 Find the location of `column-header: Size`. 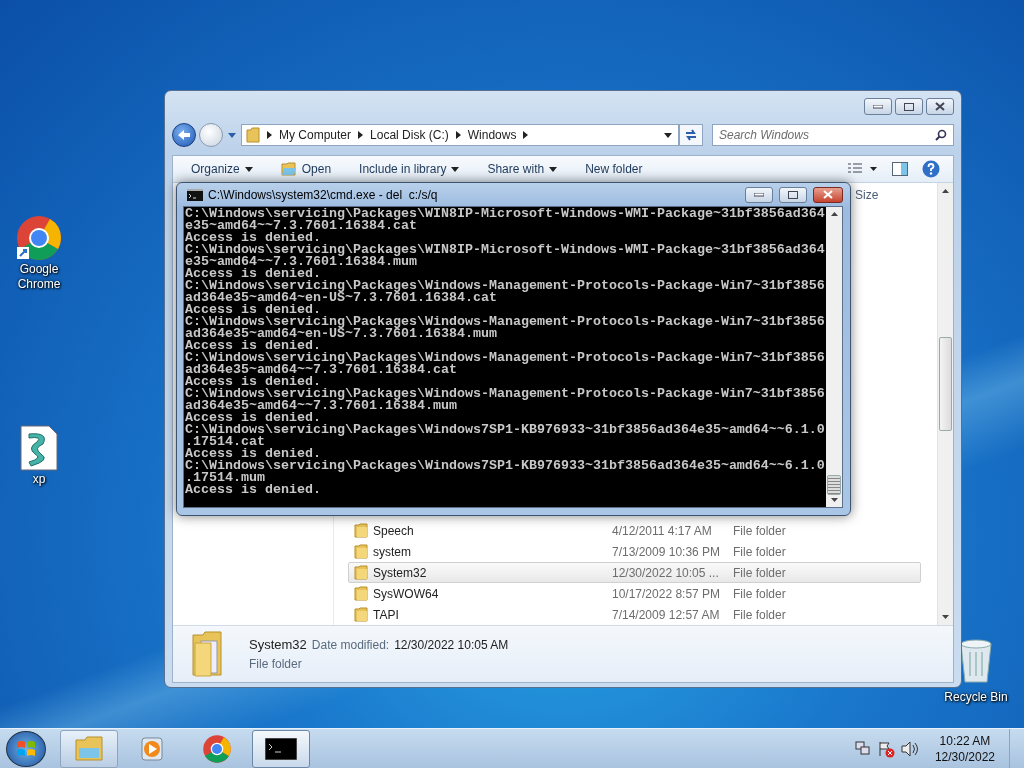

column-header: Size is located at coordinates (867, 195).